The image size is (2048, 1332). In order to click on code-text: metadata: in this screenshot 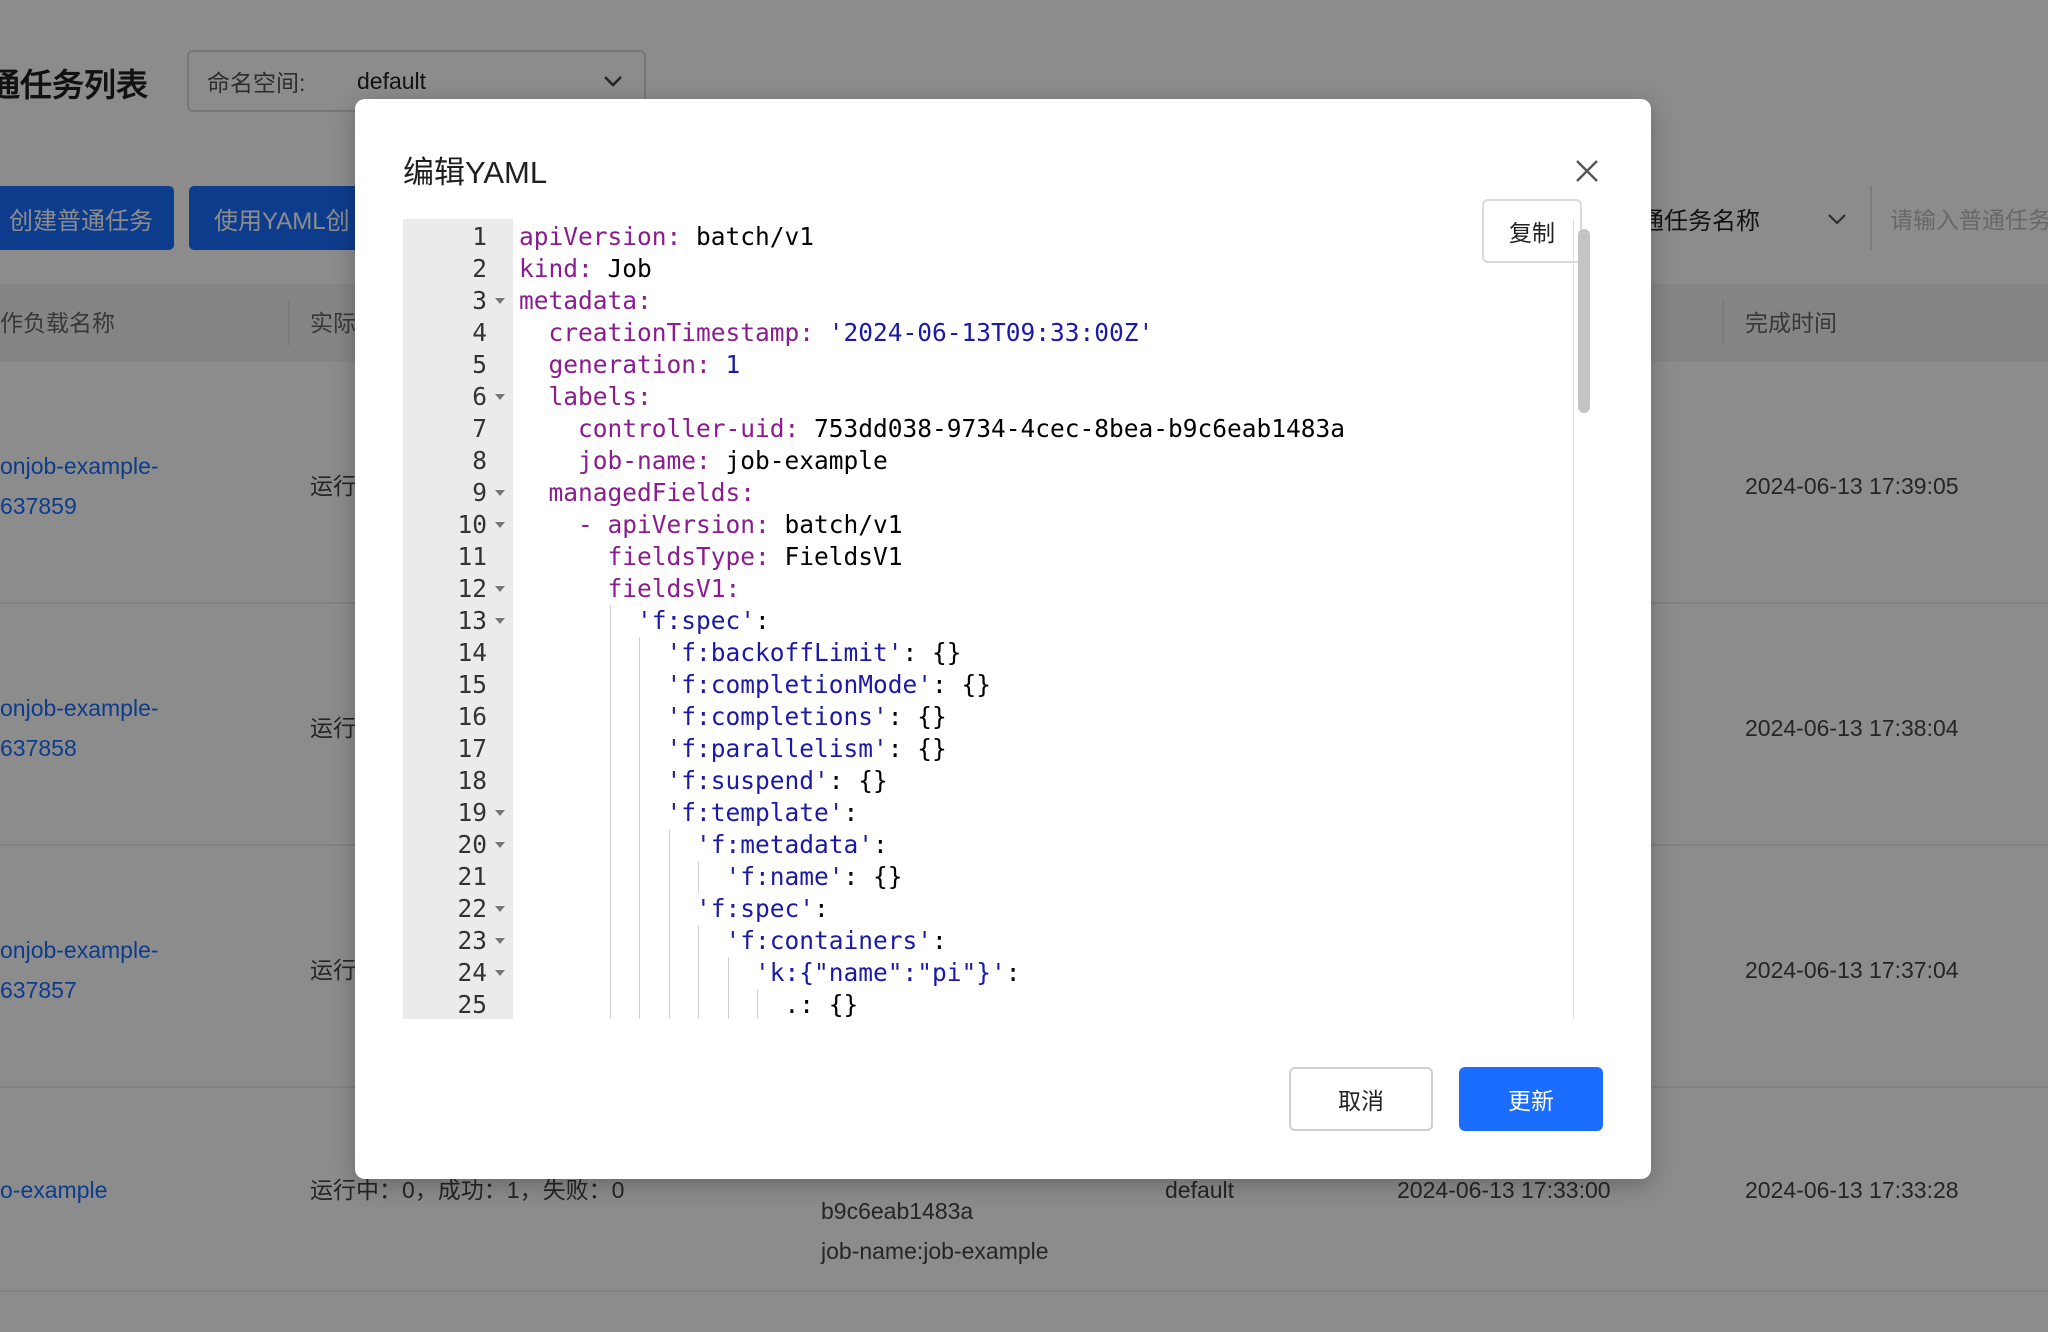, I will do `click(585, 300)`.